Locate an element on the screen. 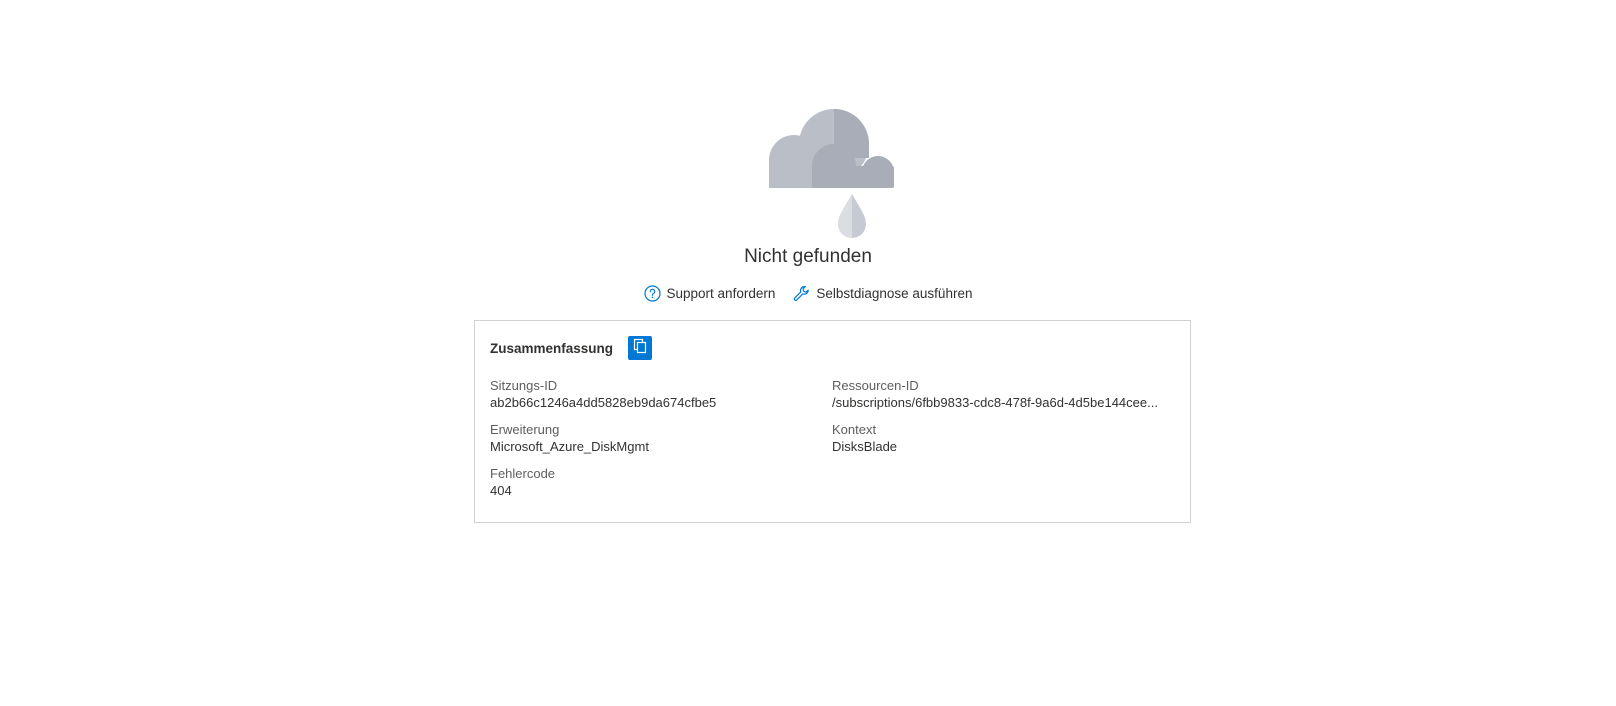 The height and width of the screenshot is (706, 1616). error-code-field: Fehlercode 404 is located at coordinates (650, 482).